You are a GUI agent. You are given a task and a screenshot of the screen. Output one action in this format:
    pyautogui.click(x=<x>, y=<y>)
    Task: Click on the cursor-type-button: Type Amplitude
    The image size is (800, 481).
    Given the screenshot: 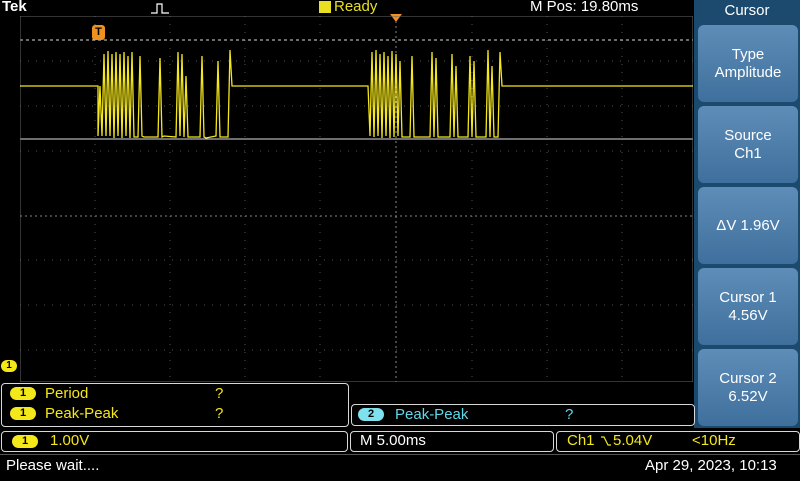 What is the action you would take?
    pyautogui.click(x=748, y=63)
    